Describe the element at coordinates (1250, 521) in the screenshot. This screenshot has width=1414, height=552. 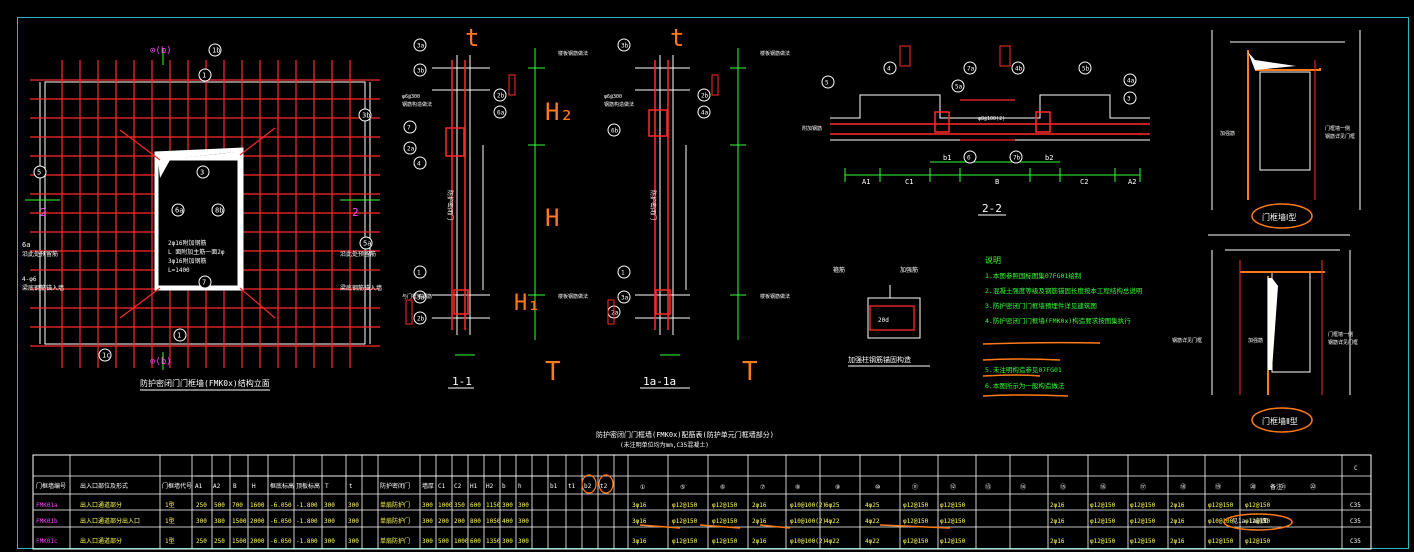
I see `row-1-note: 见1a-1a剖面` at that location.